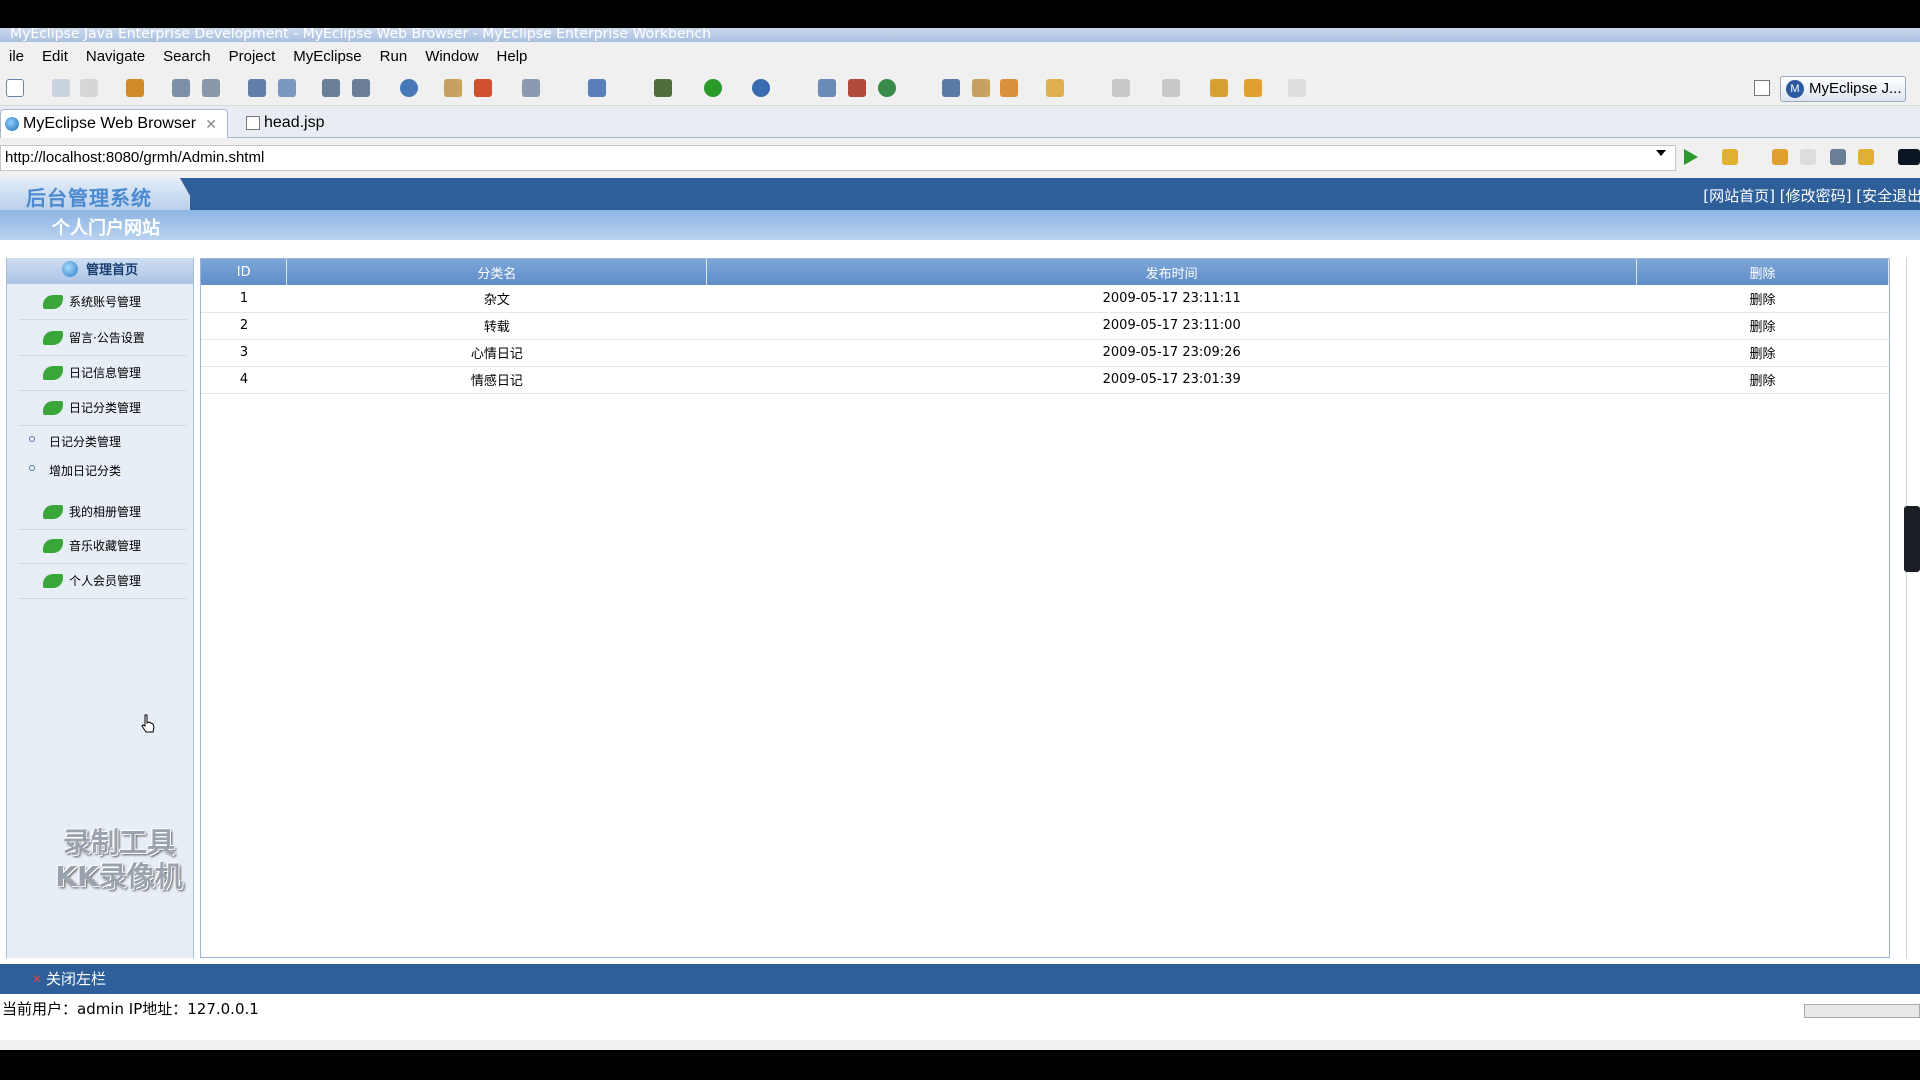  What do you see at coordinates (331, 88) in the screenshot?
I see `wizard-icon` at bounding box center [331, 88].